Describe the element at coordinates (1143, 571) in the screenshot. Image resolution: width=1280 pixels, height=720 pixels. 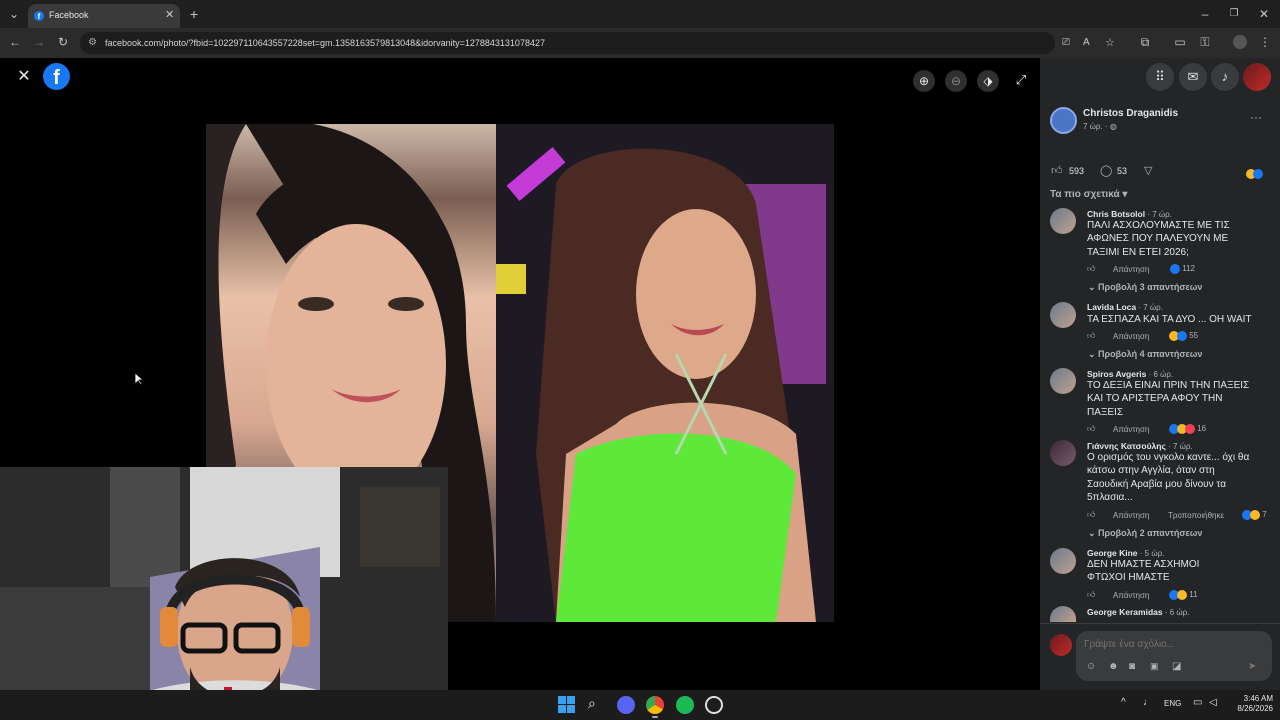
I see `comment-text: ΔΕΝ ΗΜΑΣΤΕ ΑΣΧΗΜΟΙ ΦΤΩΧΟΙ ΗΜΑΣΤΕ` at that location.